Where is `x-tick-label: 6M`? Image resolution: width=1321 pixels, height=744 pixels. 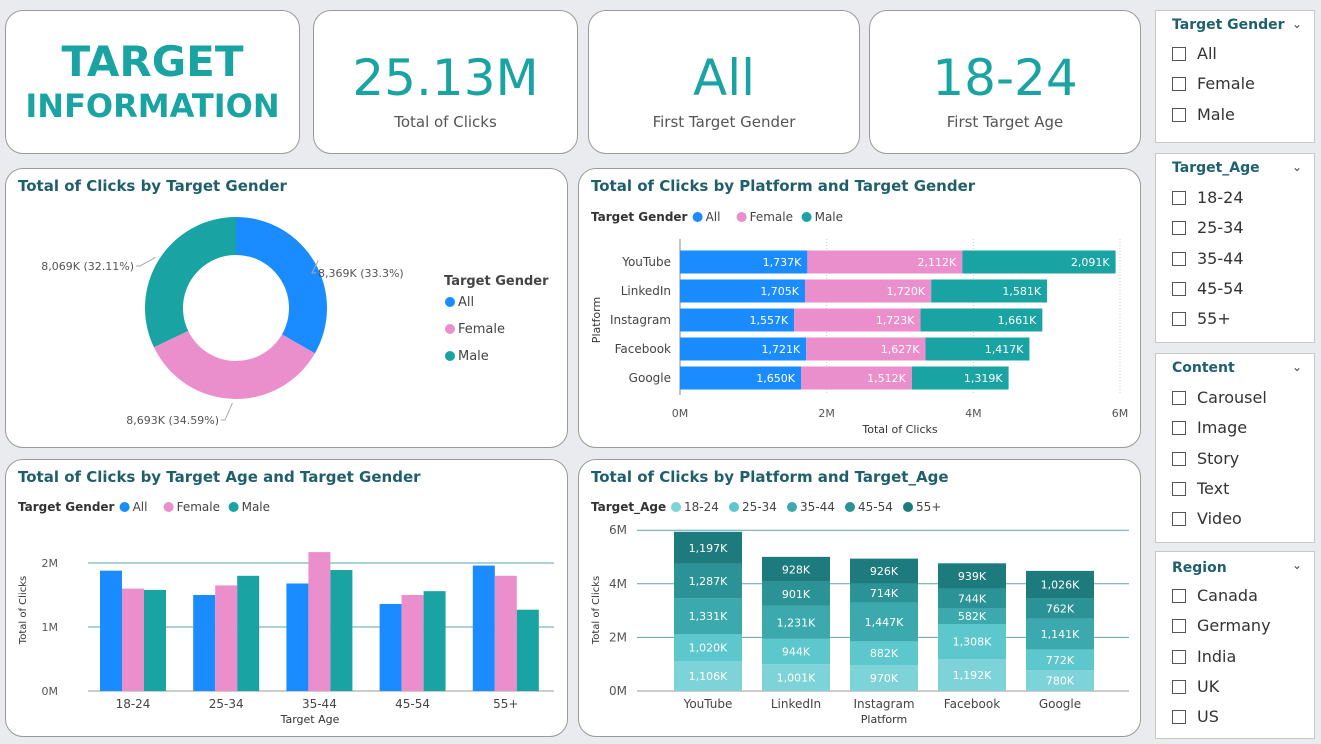
x-tick-label: 6M is located at coordinates (1120, 413).